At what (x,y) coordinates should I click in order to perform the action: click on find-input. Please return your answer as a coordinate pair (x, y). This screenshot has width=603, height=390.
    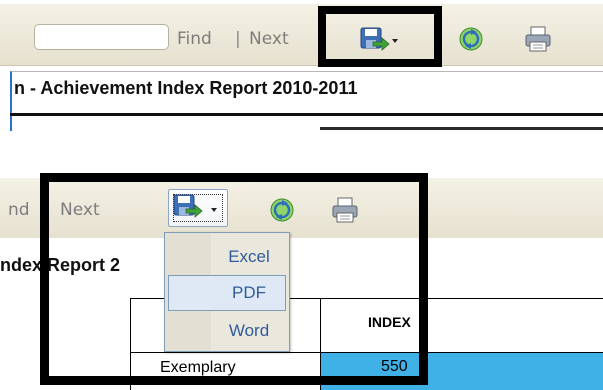
    Looking at the image, I should click on (101, 37).